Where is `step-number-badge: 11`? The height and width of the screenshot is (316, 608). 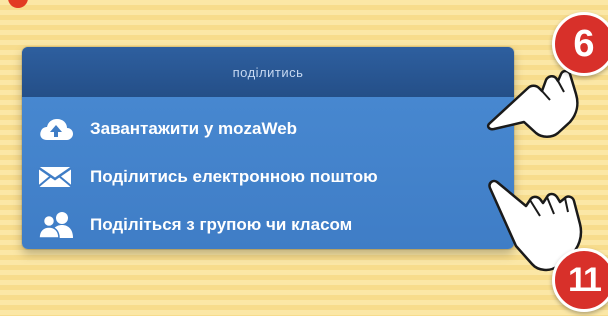
step-number-badge: 11 is located at coordinates (580, 280).